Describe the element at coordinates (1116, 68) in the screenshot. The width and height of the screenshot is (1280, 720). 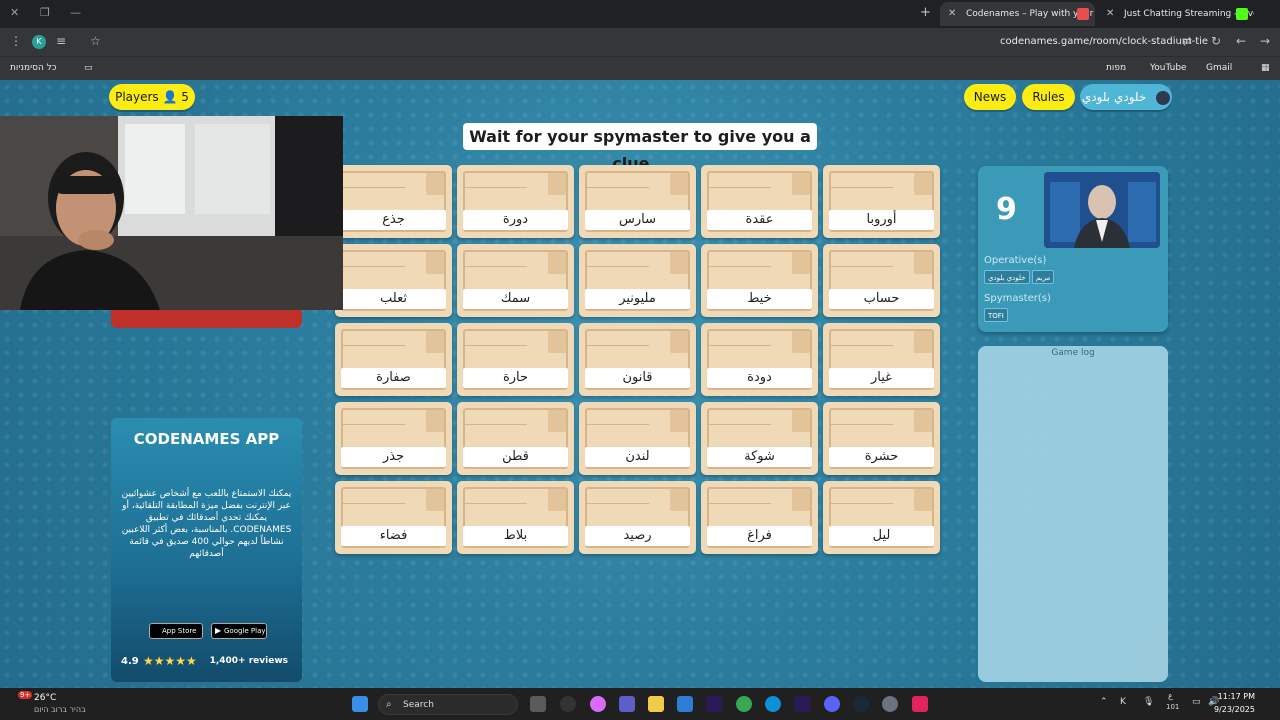
I see `bookmark-maps: מפות` at that location.